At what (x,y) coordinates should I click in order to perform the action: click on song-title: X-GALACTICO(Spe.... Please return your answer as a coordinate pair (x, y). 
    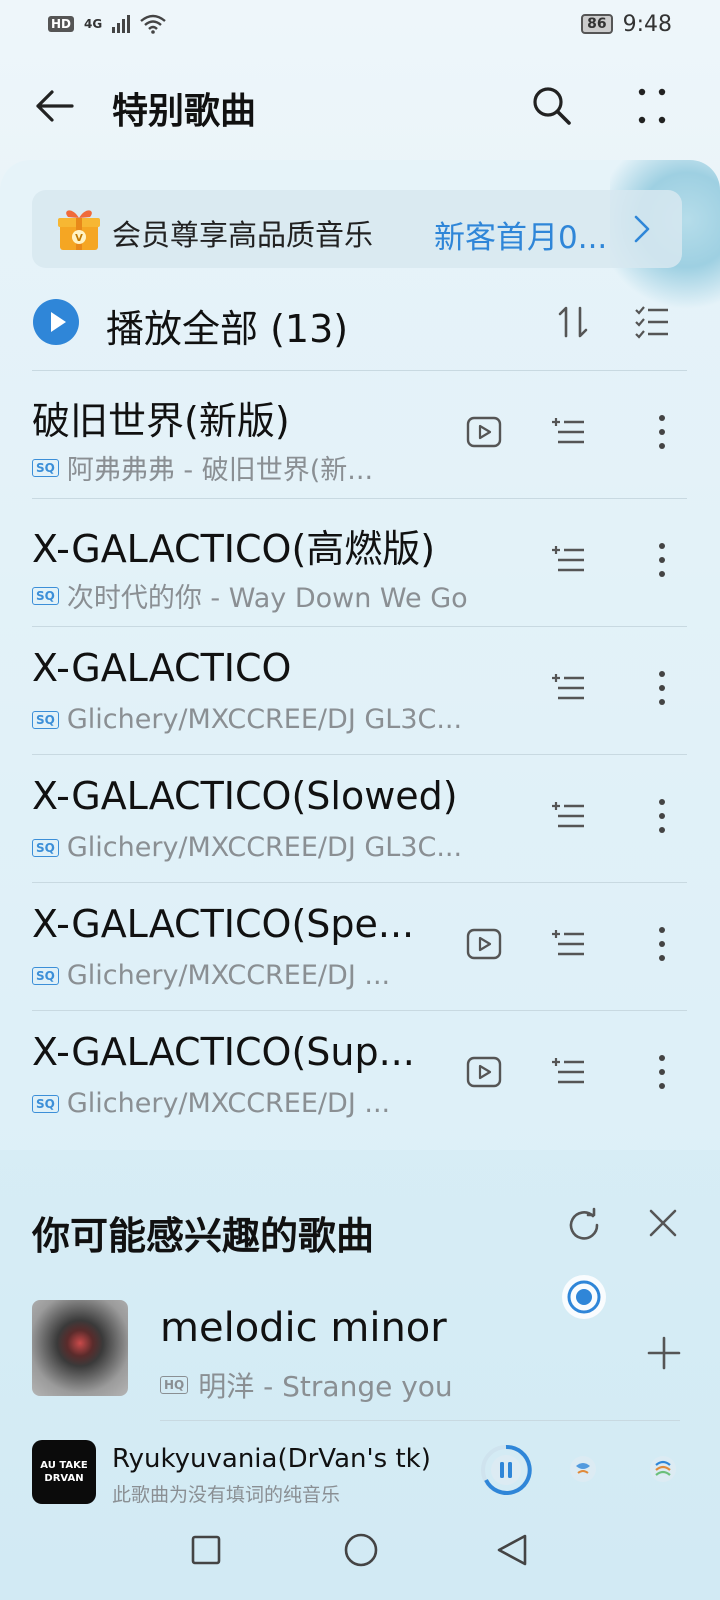
    Looking at the image, I should click on (223, 924).